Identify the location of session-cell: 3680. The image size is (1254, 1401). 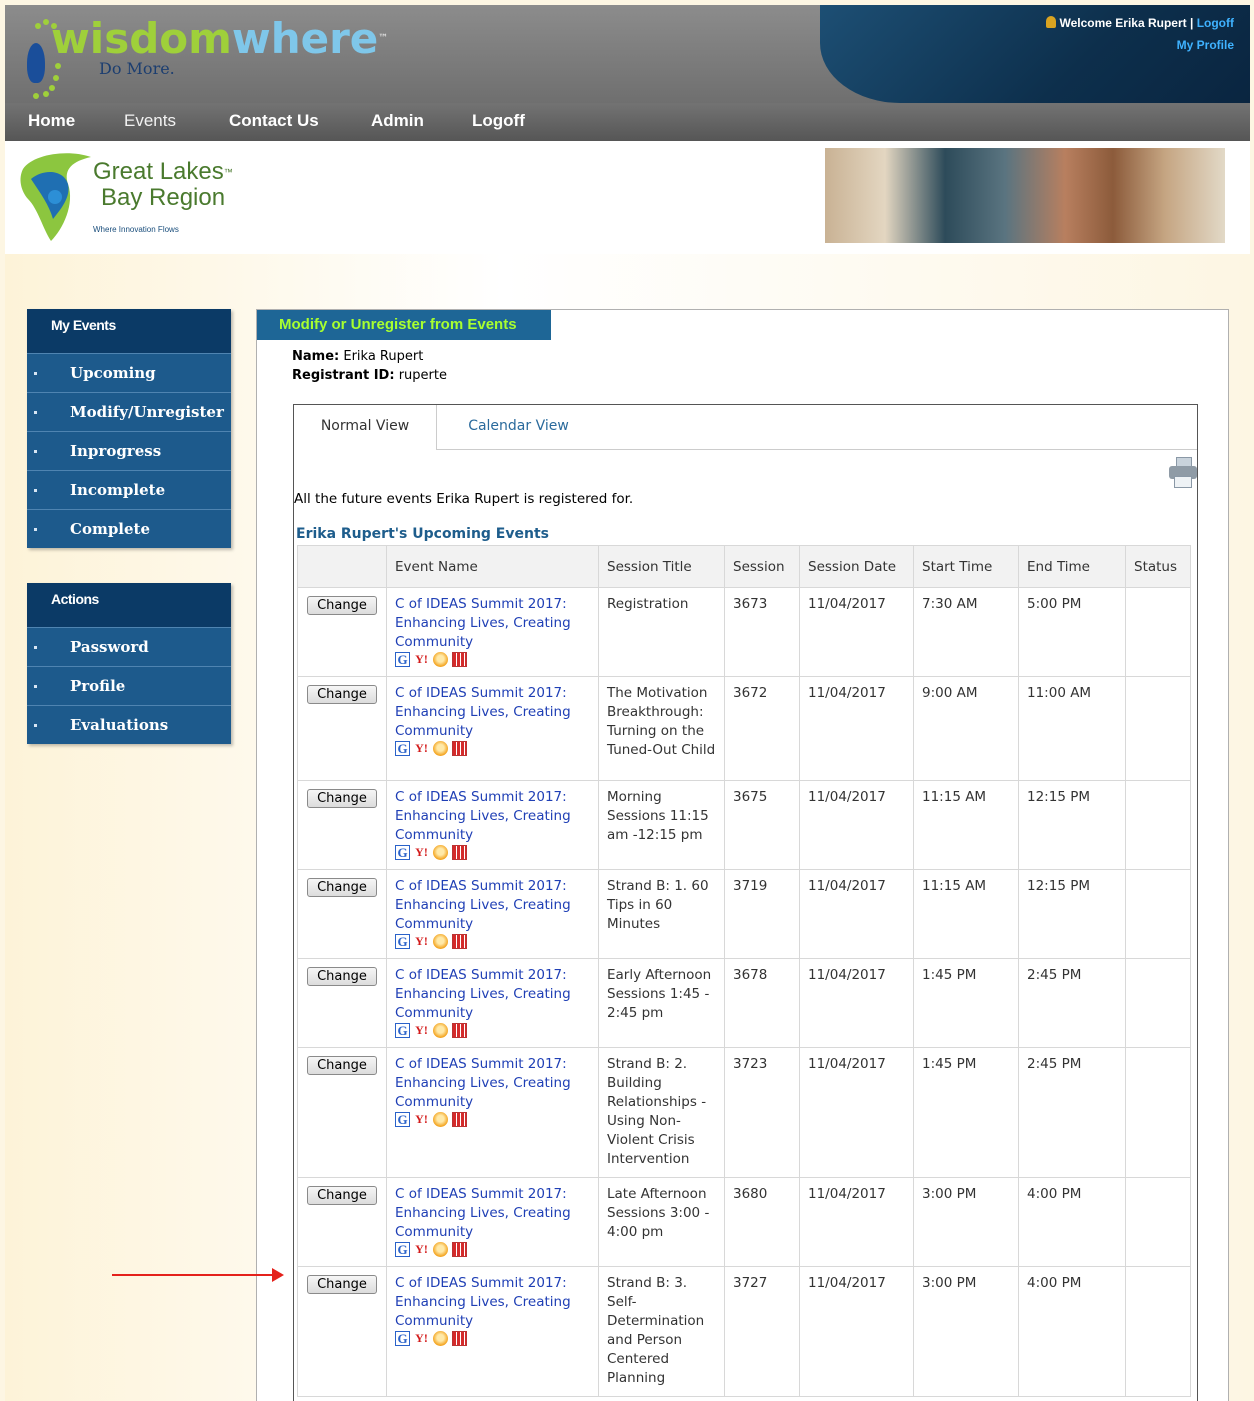
(762, 1222).